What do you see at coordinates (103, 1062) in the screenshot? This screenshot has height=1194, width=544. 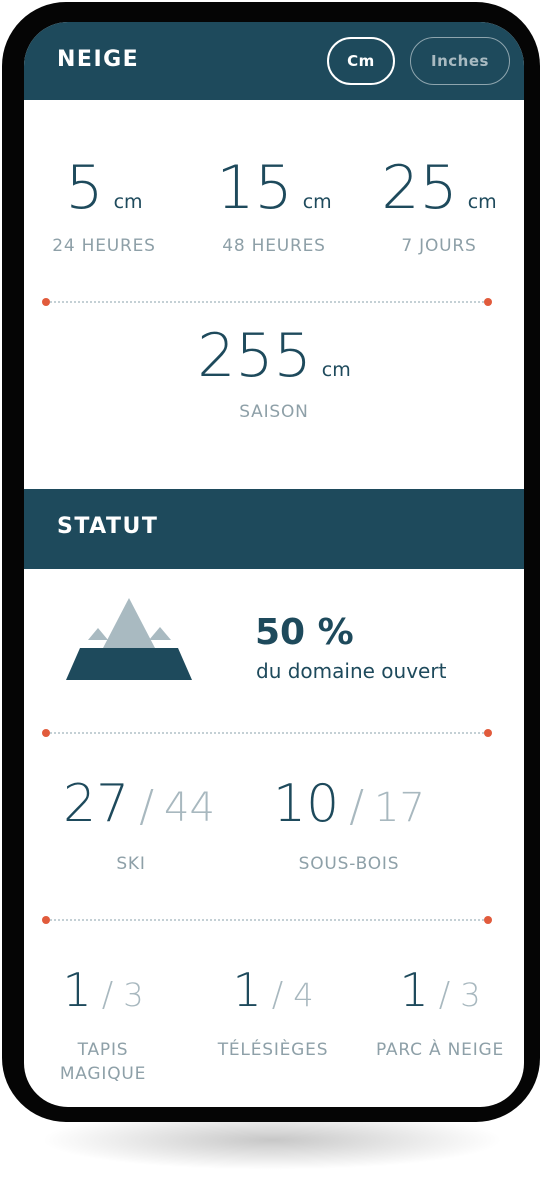 I see `lift-label: TAPIS MAGIQUE` at bounding box center [103, 1062].